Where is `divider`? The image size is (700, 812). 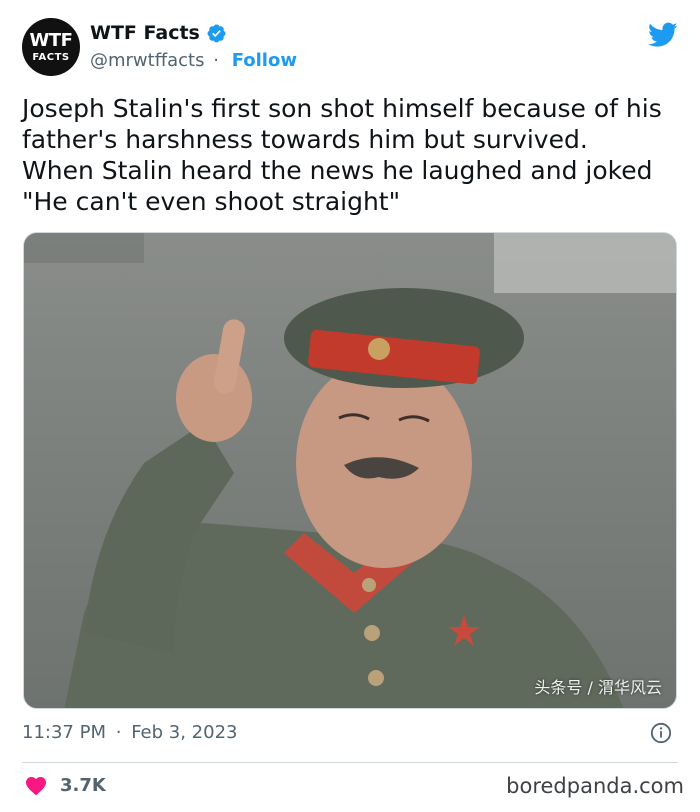
divider is located at coordinates (350, 762).